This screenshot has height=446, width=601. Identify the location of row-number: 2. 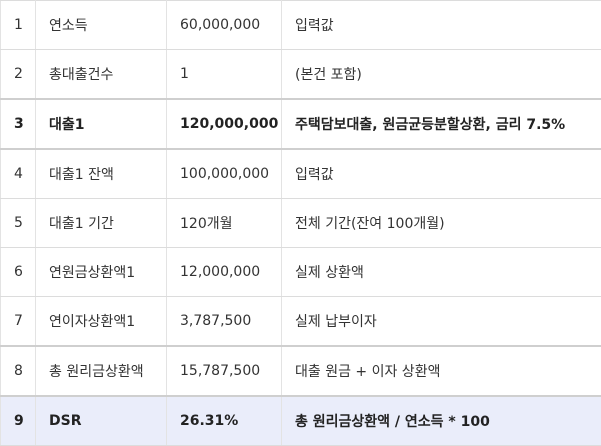
(18, 75).